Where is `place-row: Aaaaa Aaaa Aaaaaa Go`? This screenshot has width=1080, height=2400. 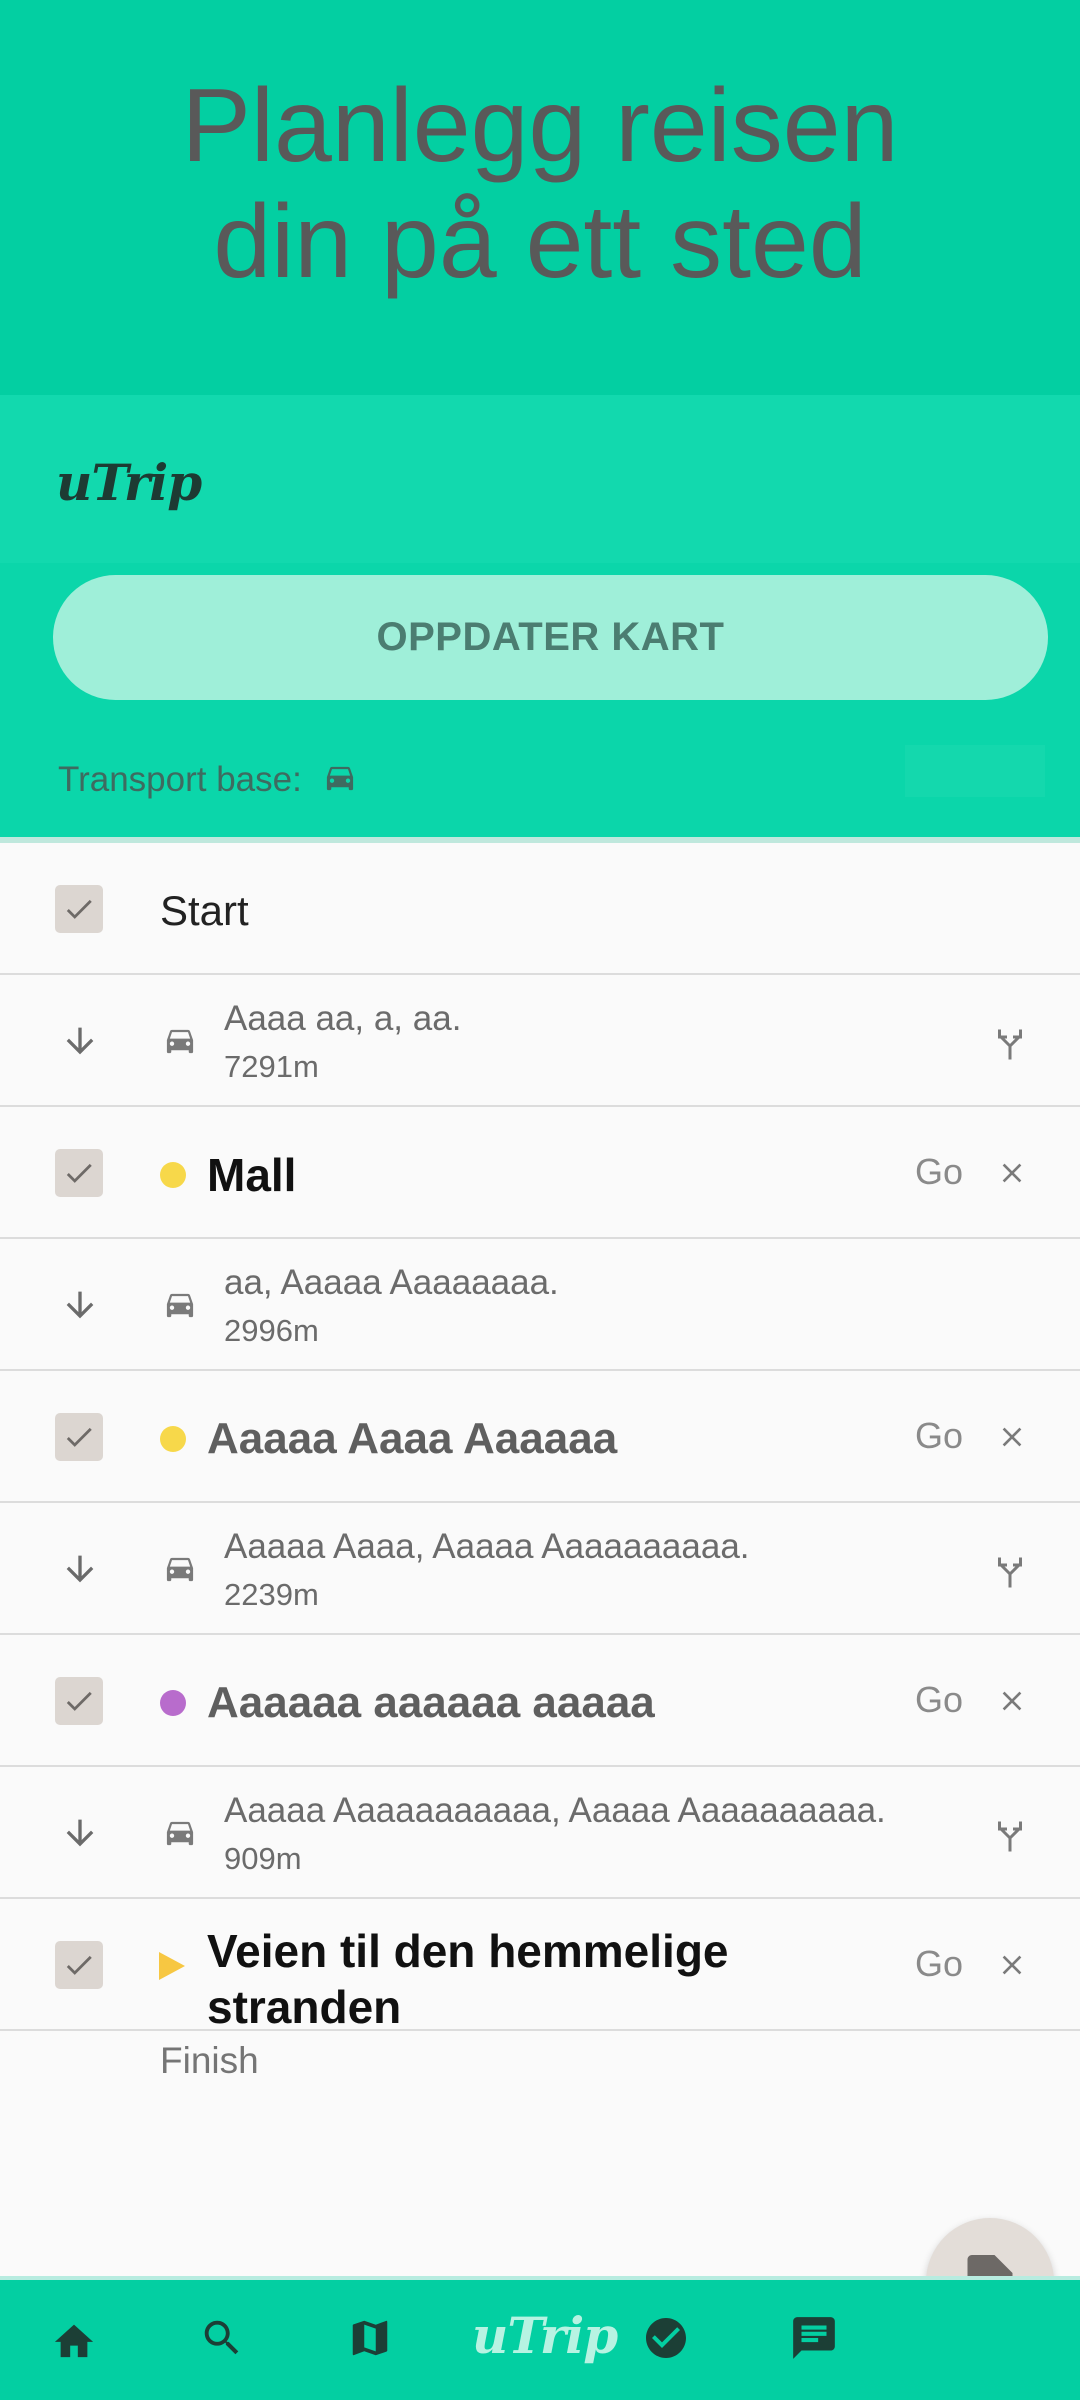
place-row: Aaaaa Aaaa Aaaaaa Go is located at coordinates (540, 1437).